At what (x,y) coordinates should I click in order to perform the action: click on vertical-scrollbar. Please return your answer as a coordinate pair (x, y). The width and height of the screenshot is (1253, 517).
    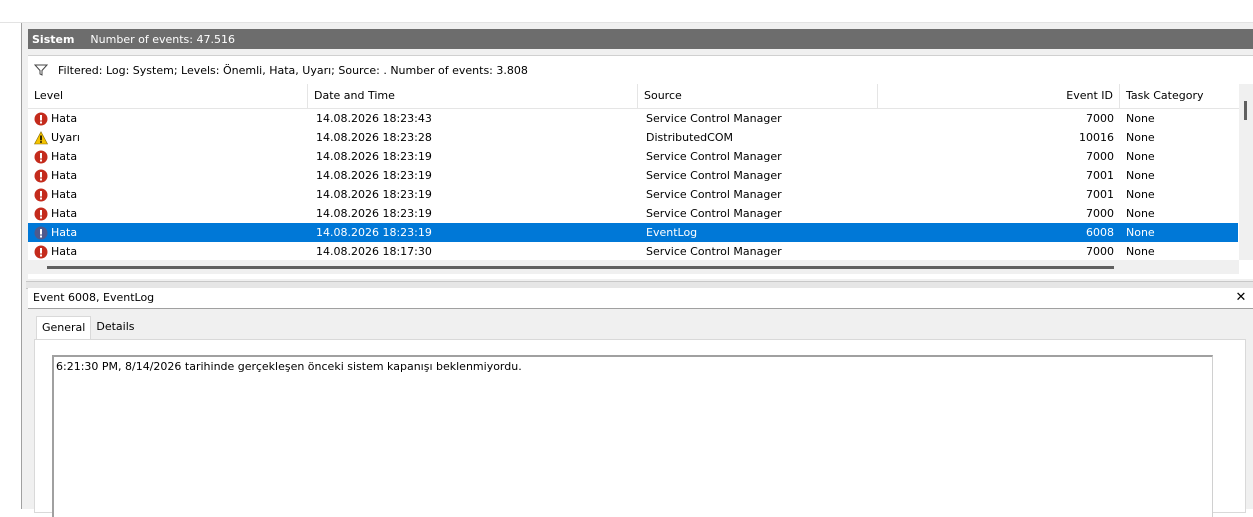
    Looking at the image, I should click on (1246, 172).